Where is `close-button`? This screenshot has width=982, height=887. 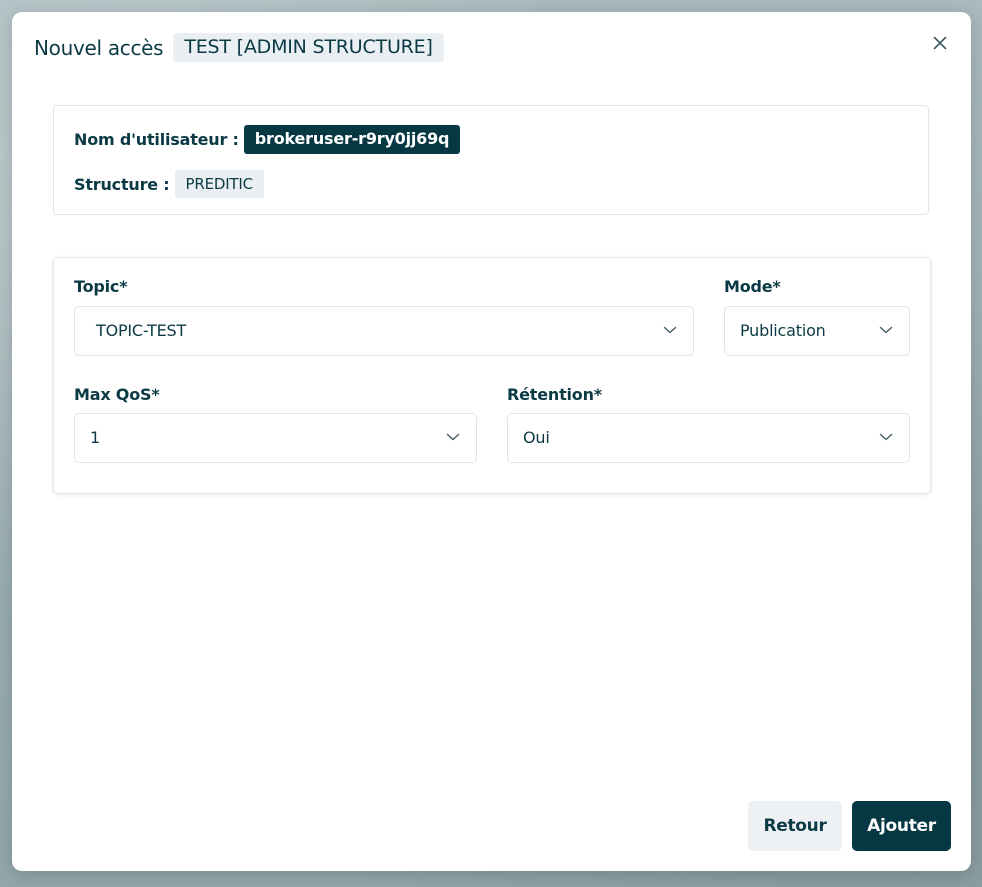
close-button is located at coordinates (940, 43).